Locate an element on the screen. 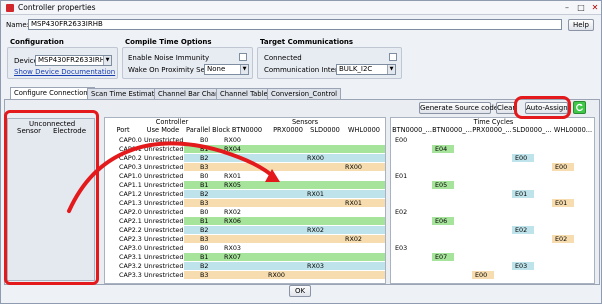 This screenshot has height=305, width=602. drag-arrow-annotation is located at coordinates (173, 177).